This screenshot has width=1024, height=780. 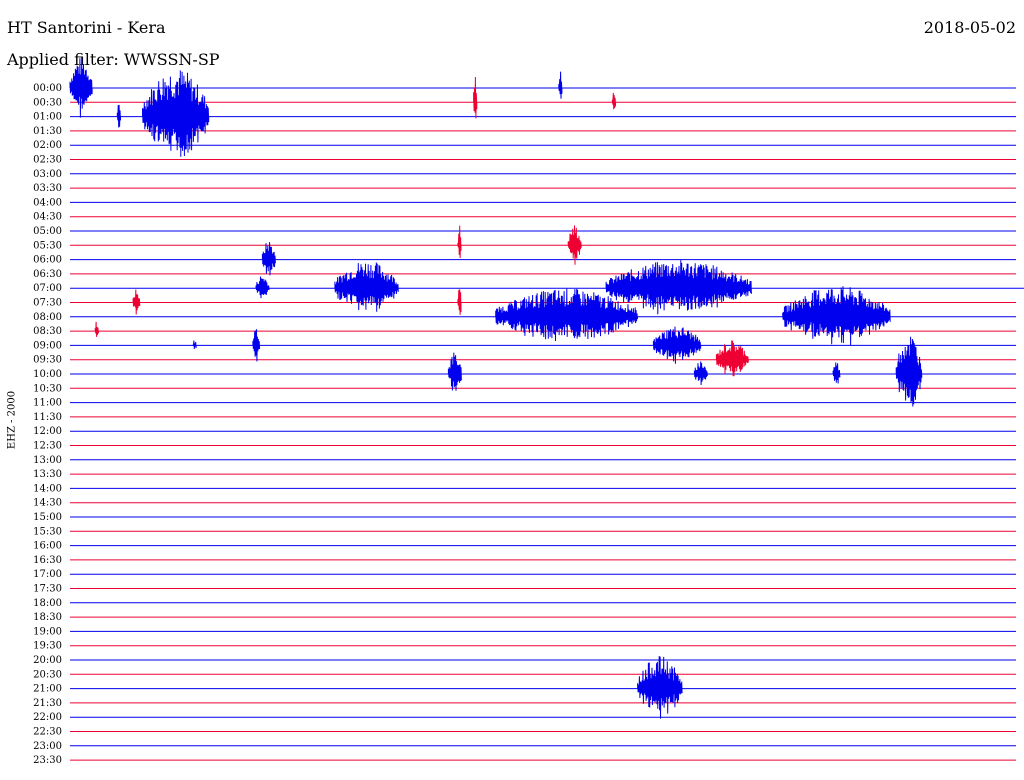 I want to click on row-time-label: 20:30, so click(x=47, y=674).